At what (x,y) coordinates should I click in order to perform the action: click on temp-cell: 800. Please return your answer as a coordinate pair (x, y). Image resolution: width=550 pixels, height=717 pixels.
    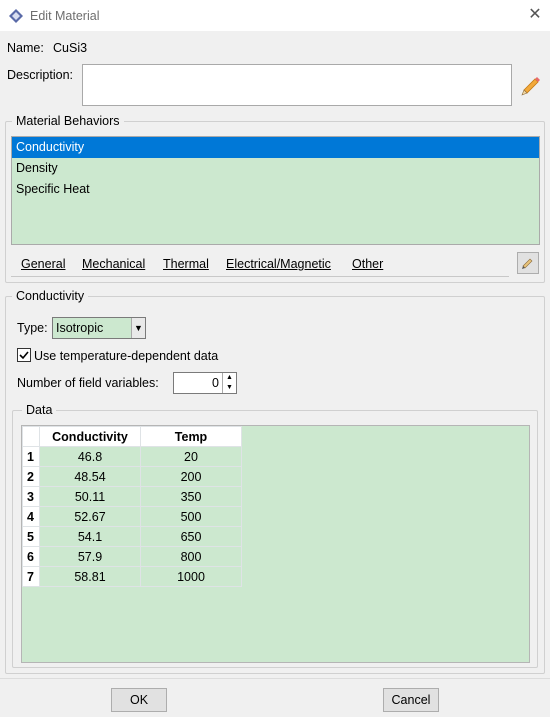
    Looking at the image, I should click on (191, 556).